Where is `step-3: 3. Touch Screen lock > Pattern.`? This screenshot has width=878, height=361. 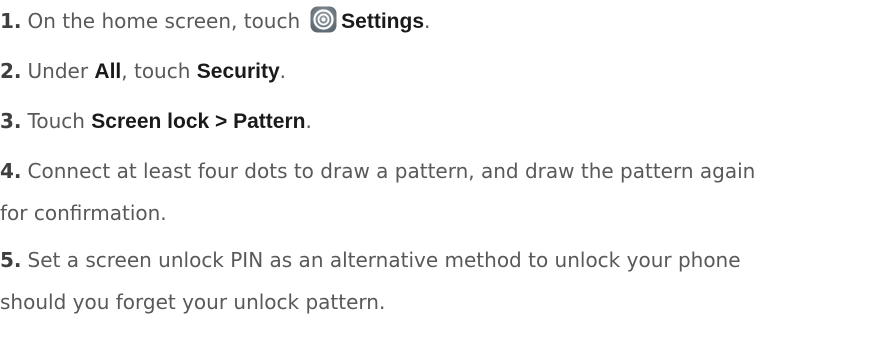
step-3: 3. Touch Screen lock > Pattern. is located at coordinates (156, 121).